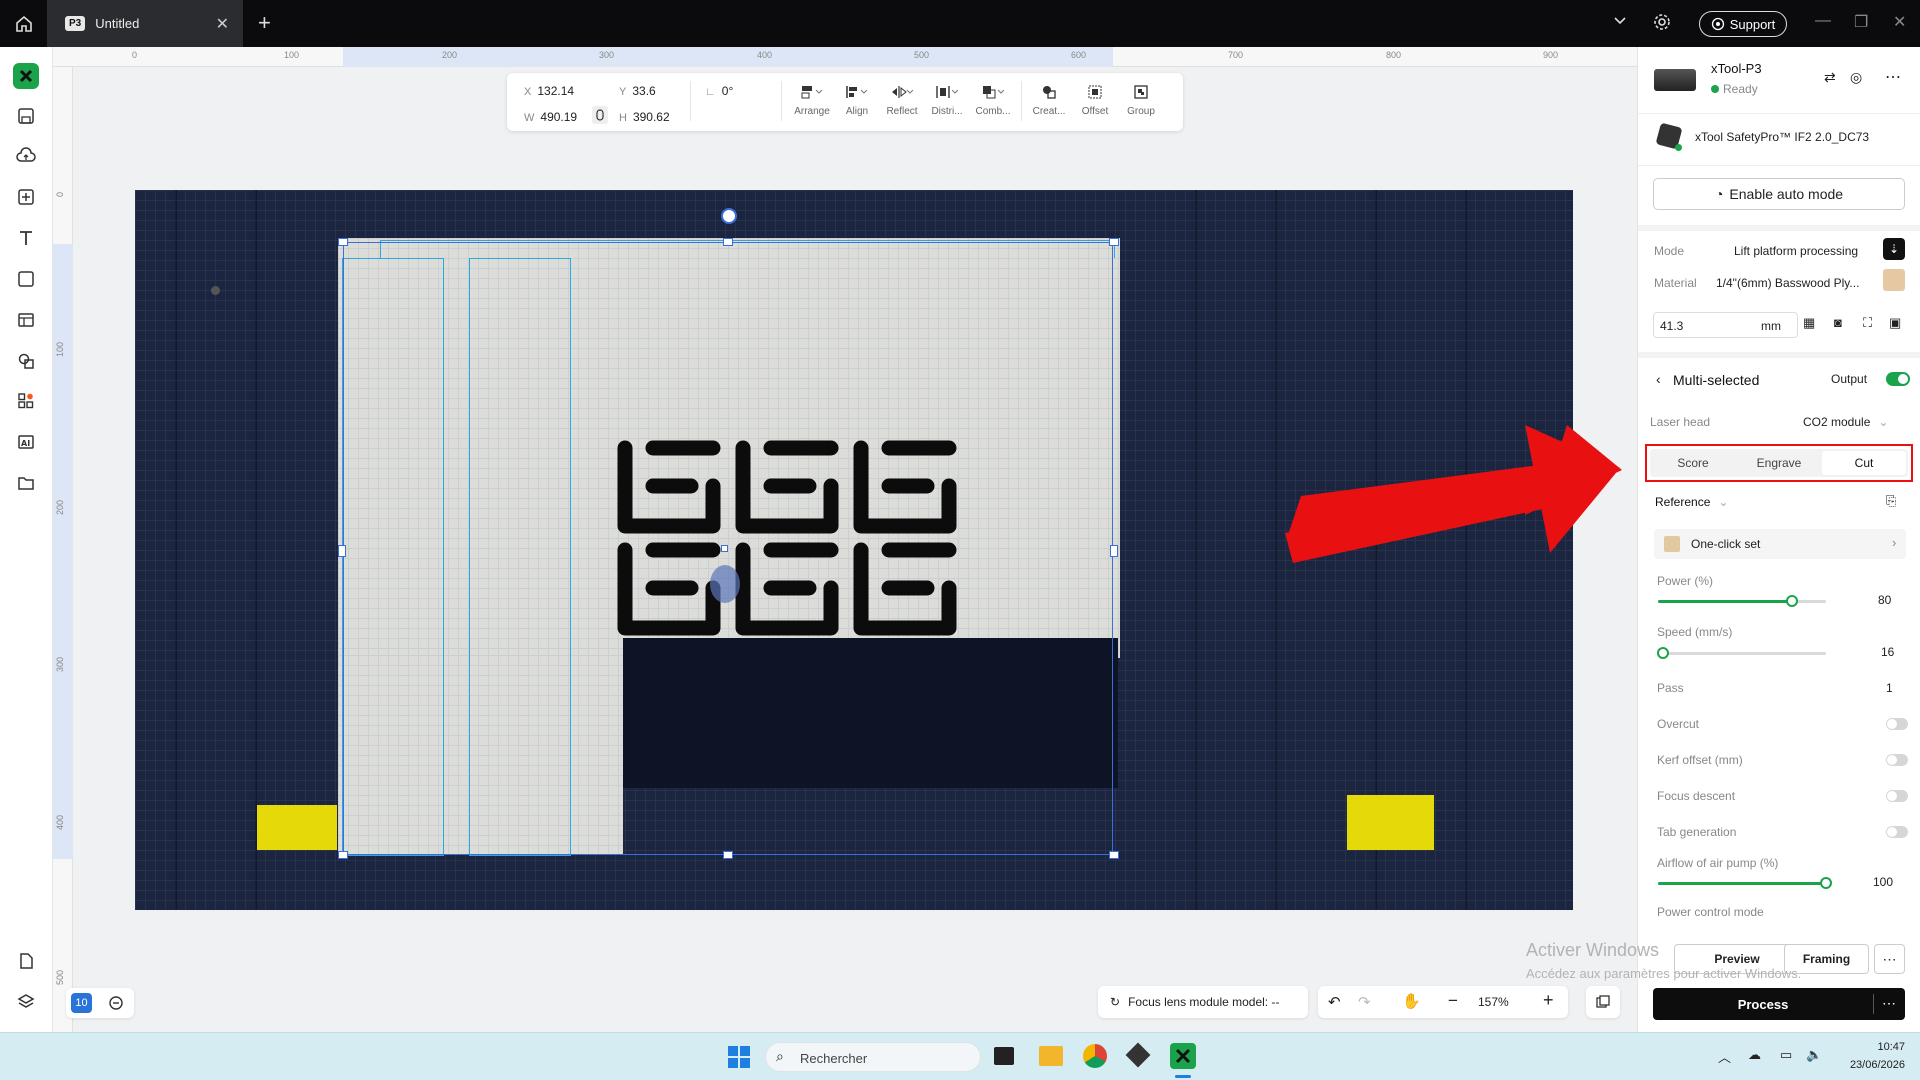  What do you see at coordinates (812, 100) in the screenshot?
I see `arrange-button: Arrange` at bounding box center [812, 100].